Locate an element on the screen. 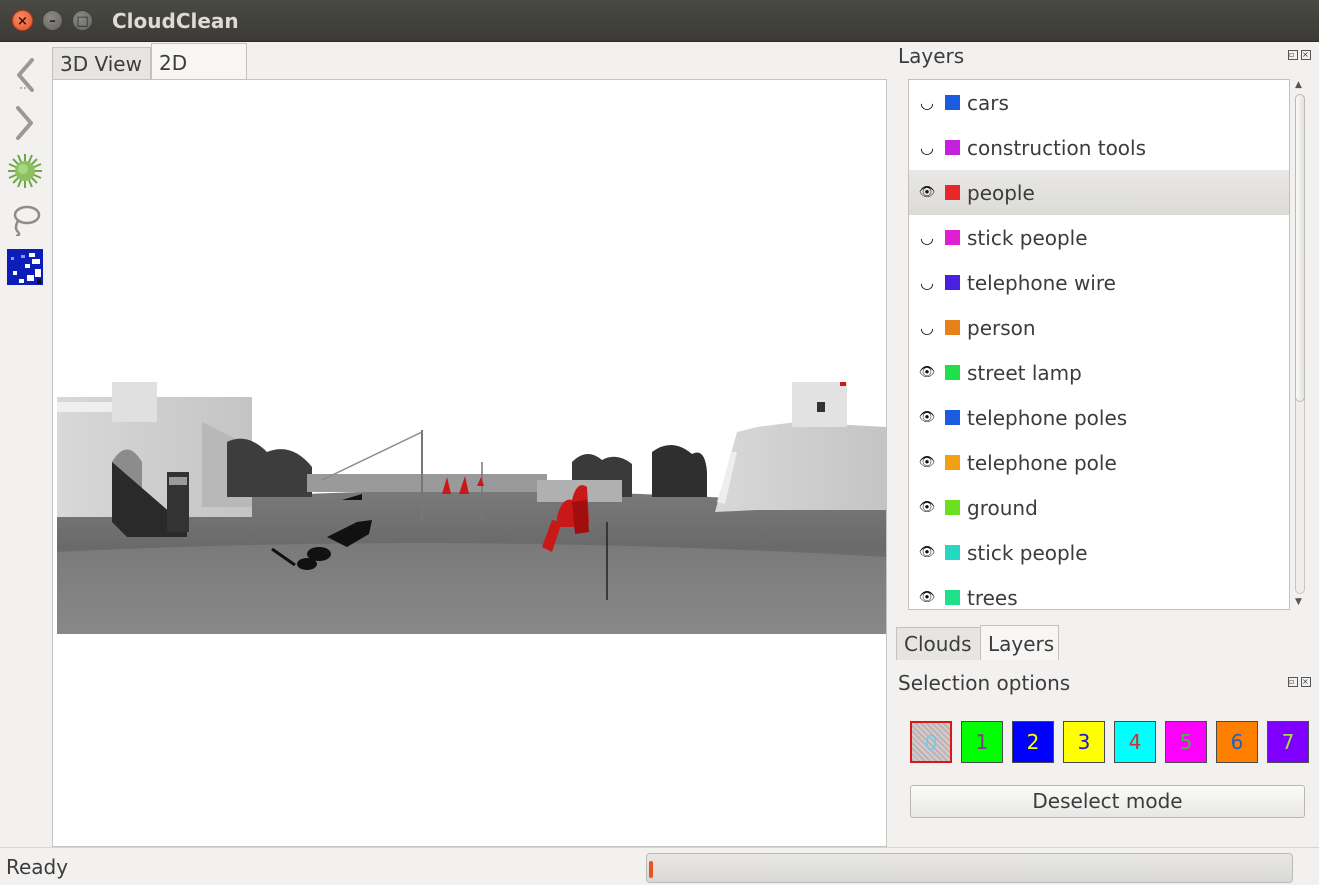 Image resolution: width=1319 pixels, height=885 pixels. brush-select-button is located at coordinates (25, 171).